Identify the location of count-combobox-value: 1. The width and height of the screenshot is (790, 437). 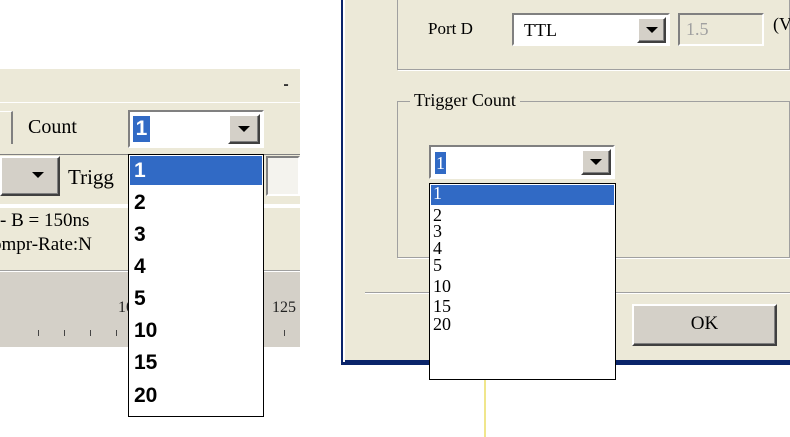
(141, 129).